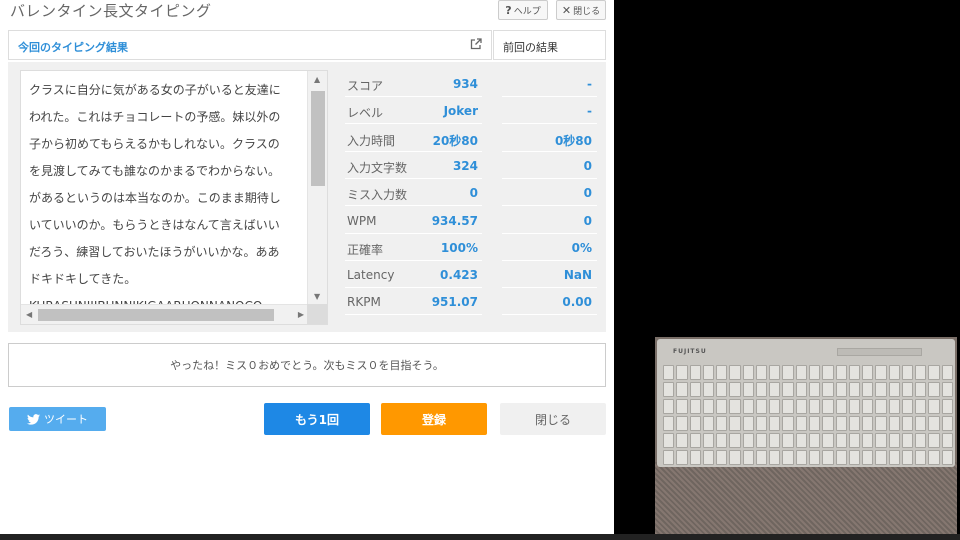 The height and width of the screenshot is (540, 960). Describe the element at coordinates (317, 296) in the screenshot. I see `scroll-down-icon: ▼` at that location.